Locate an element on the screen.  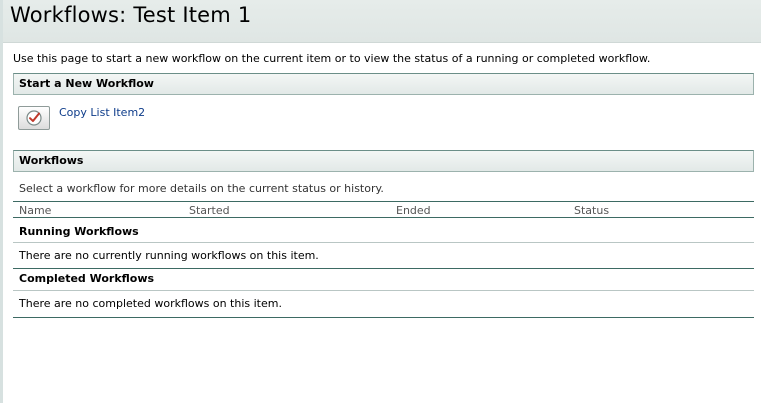
workflow-checkmark-icon is located at coordinates (34, 118).